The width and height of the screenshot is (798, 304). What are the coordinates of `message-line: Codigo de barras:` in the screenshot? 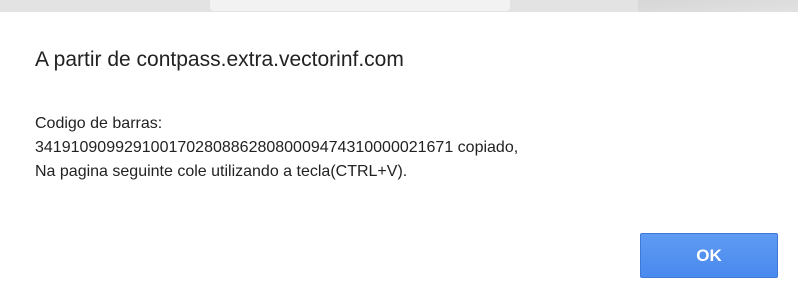 It's located at (99, 123).